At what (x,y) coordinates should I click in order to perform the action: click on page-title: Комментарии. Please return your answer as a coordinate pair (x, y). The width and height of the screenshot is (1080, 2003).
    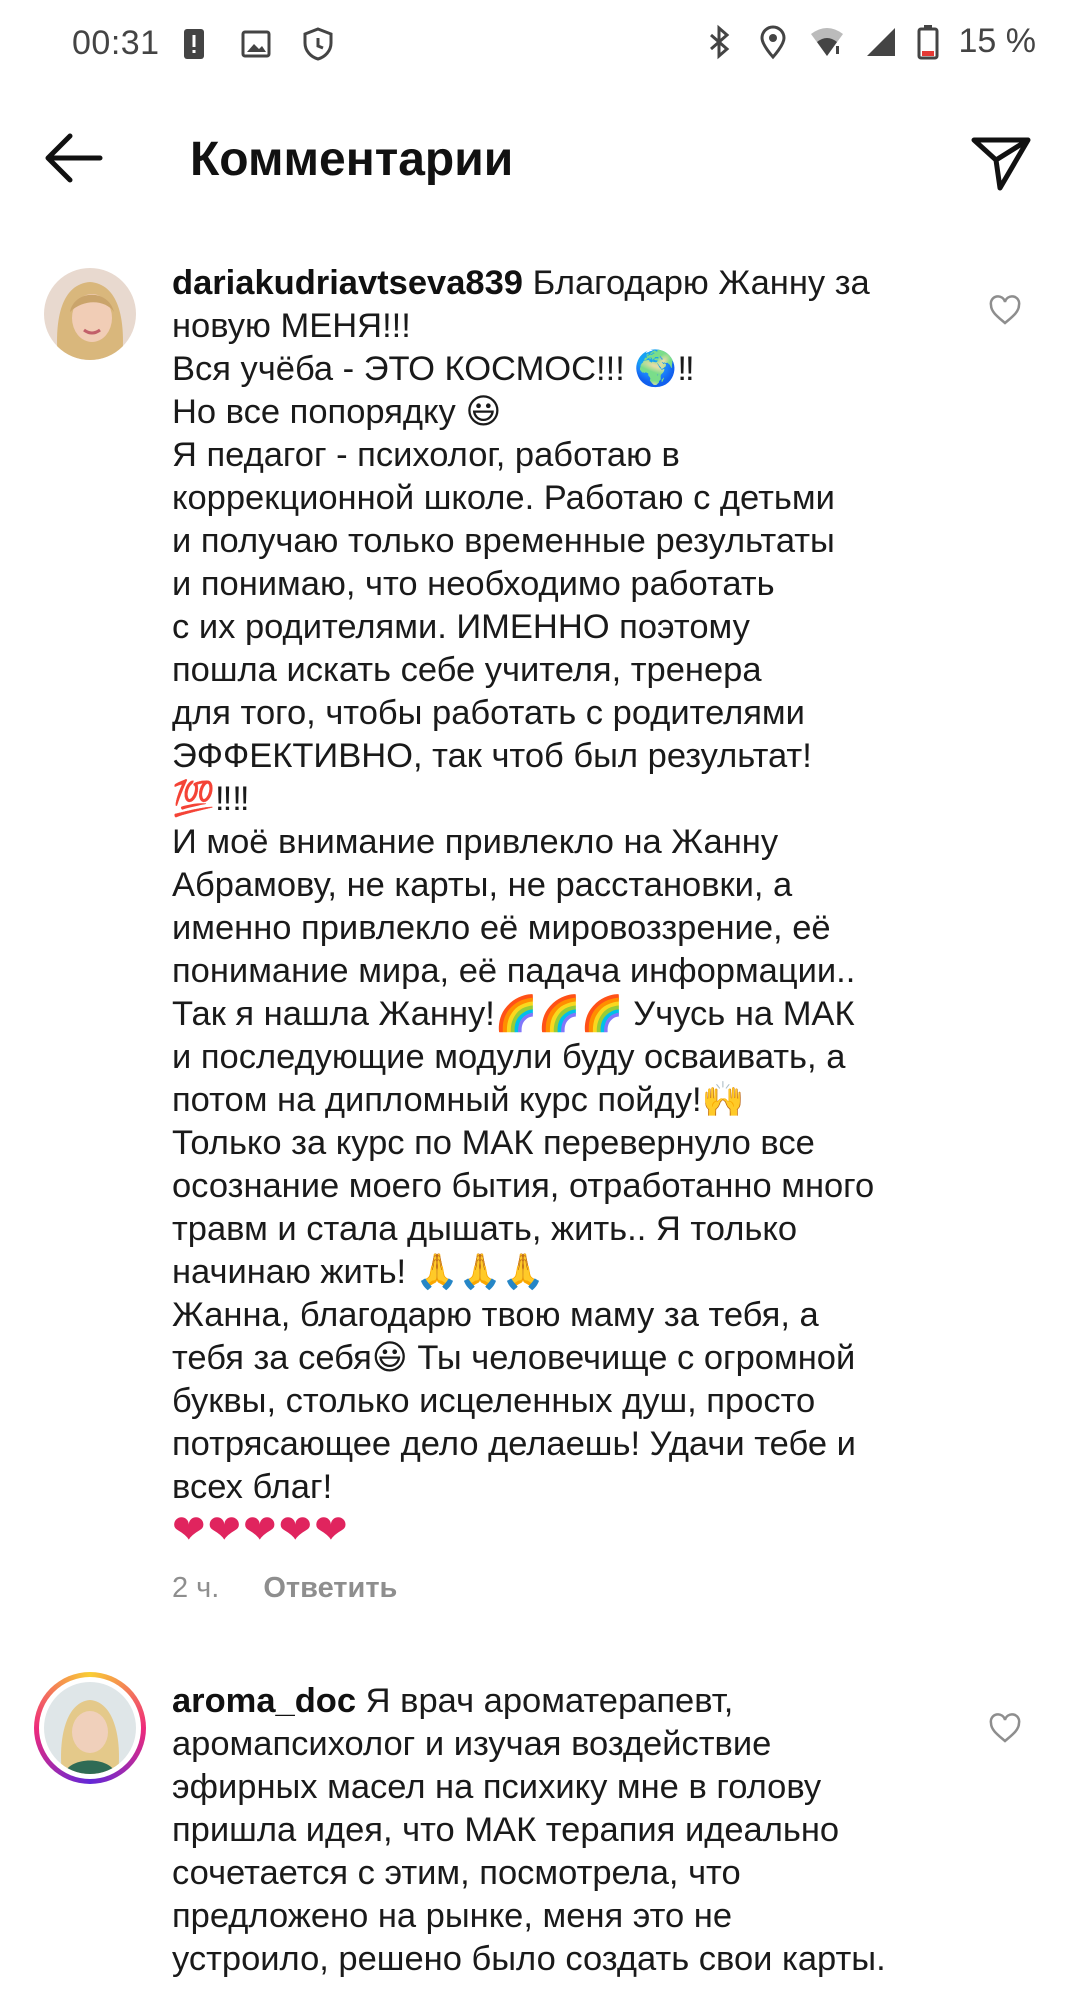
    Looking at the image, I should click on (352, 159).